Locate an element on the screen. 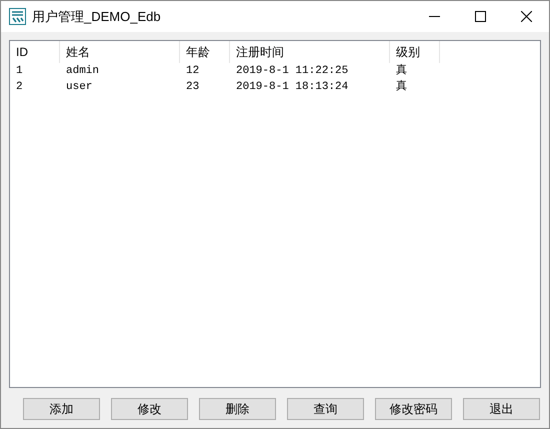 The height and width of the screenshot is (429, 550). table-cell-text: 12 is located at coordinates (192, 71).